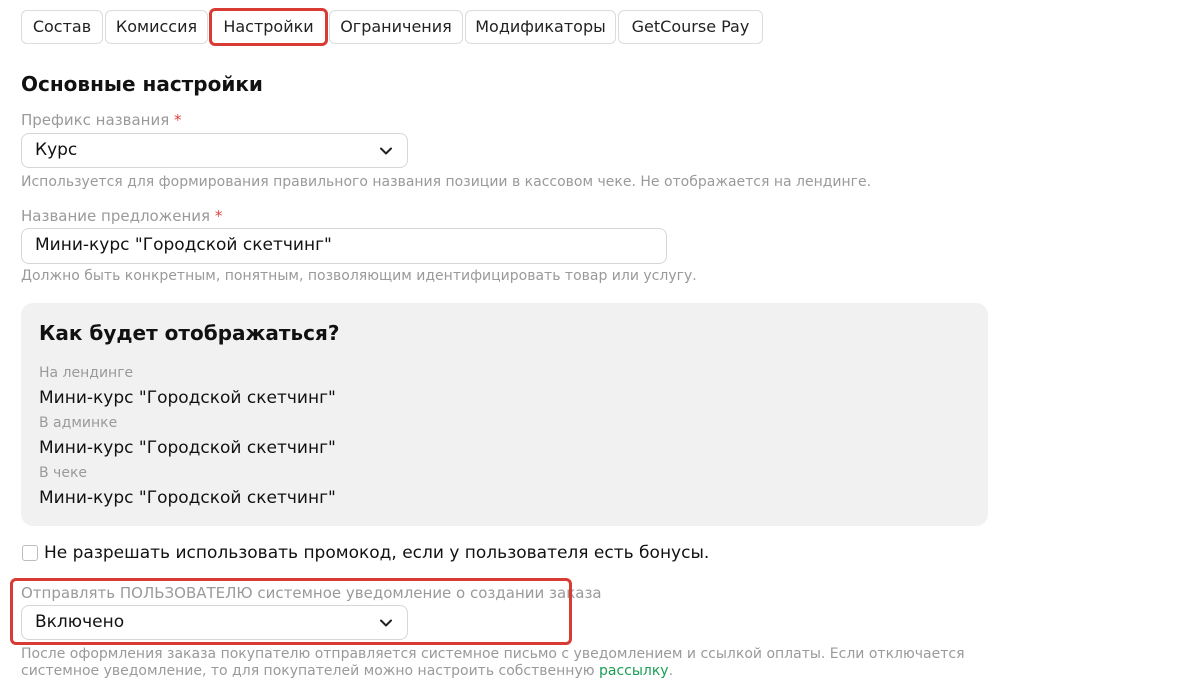  What do you see at coordinates (86, 373) in the screenshot?
I see `preview-label-landing: На лендинге` at bounding box center [86, 373].